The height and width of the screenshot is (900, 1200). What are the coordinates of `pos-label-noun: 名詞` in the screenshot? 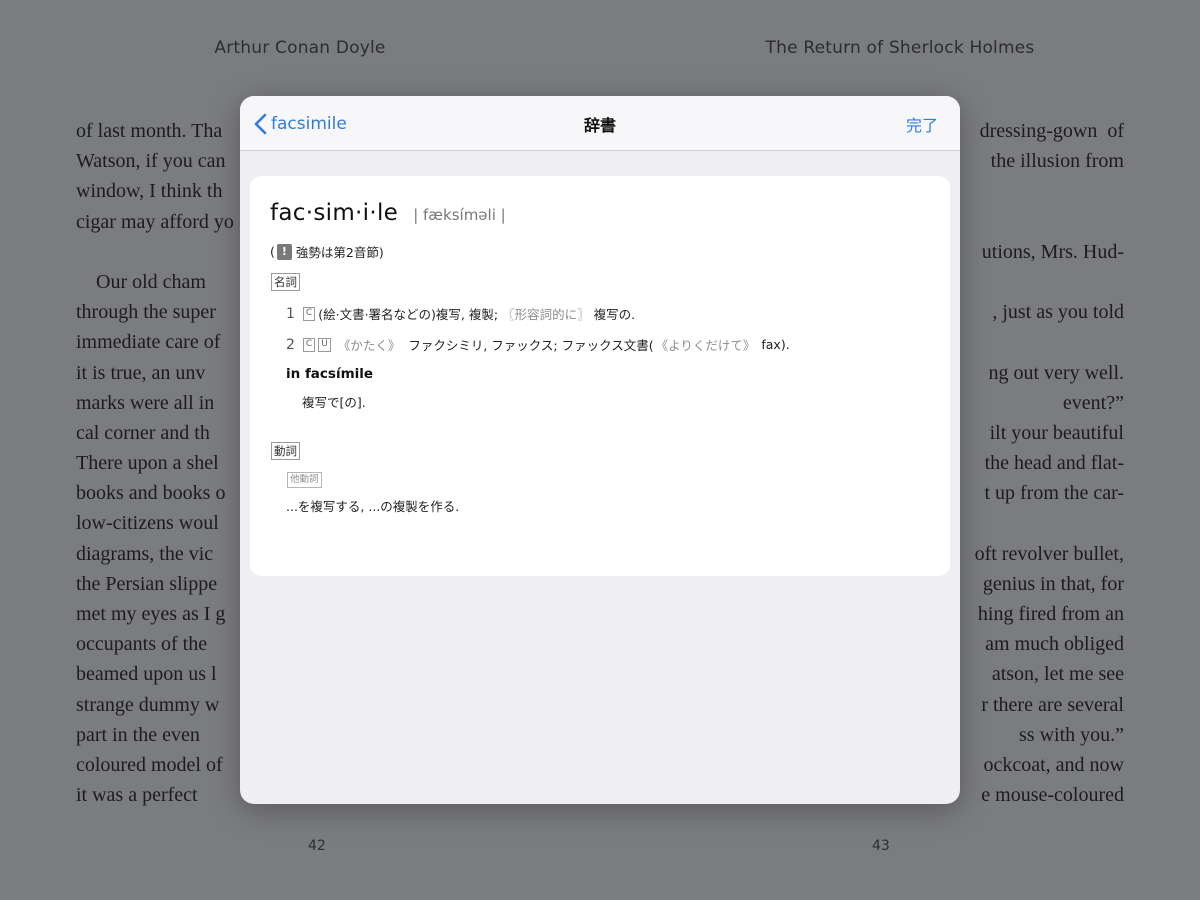 It's located at (285, 282).